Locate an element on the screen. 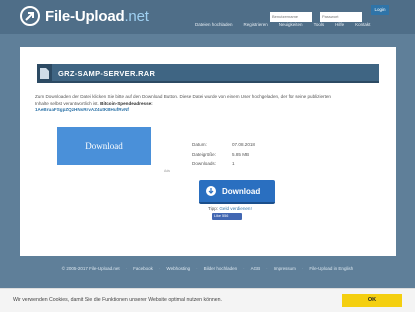 This screenshot has width=415, height=312. file-icon is located at coordinates (44, 73).